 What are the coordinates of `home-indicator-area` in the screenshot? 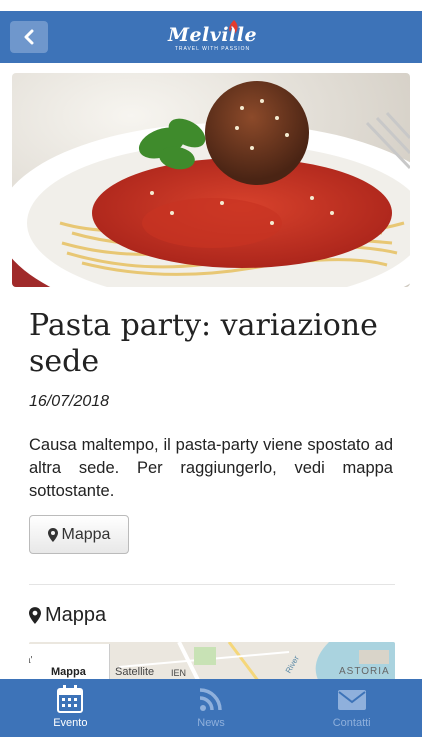 It's located at (211, 743).